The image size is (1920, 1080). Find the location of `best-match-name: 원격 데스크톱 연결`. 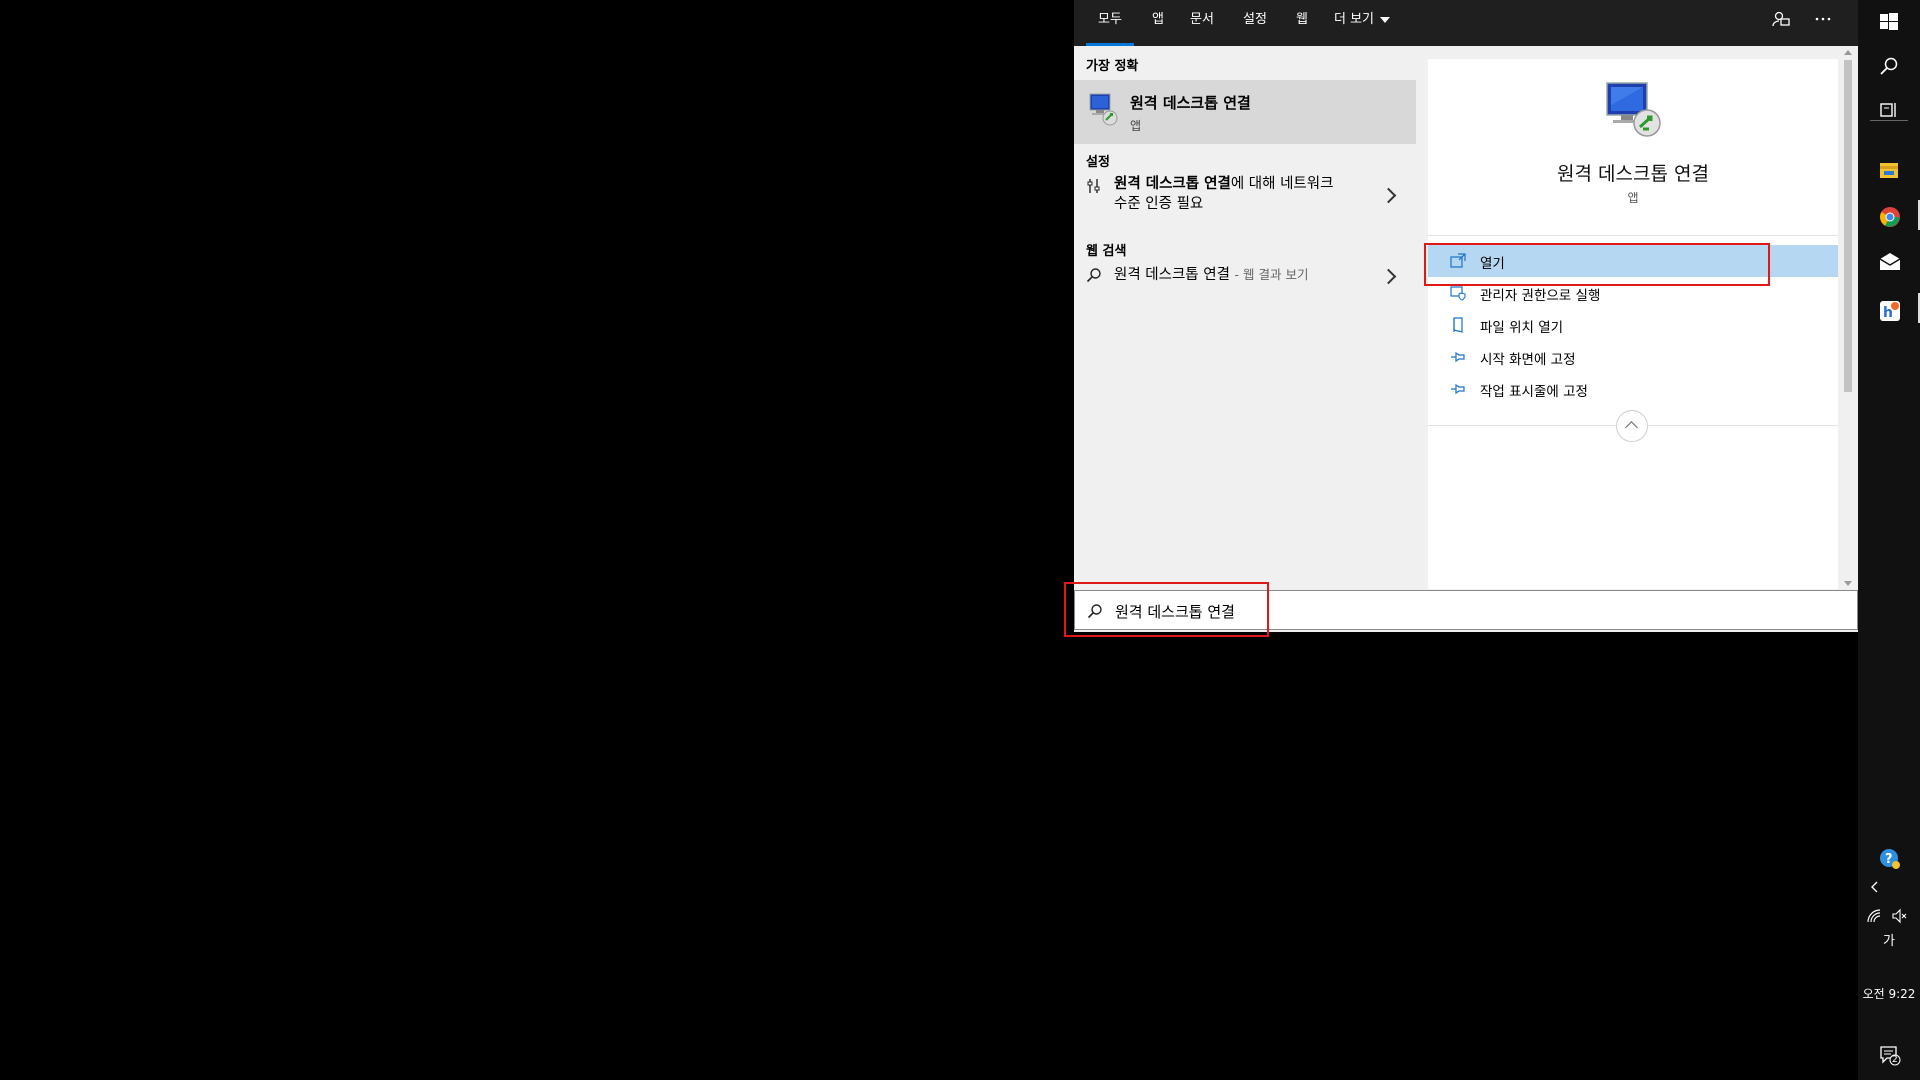

best-match-name: 원격 데스크톱 연결 is located at coordinates (1190, 103).